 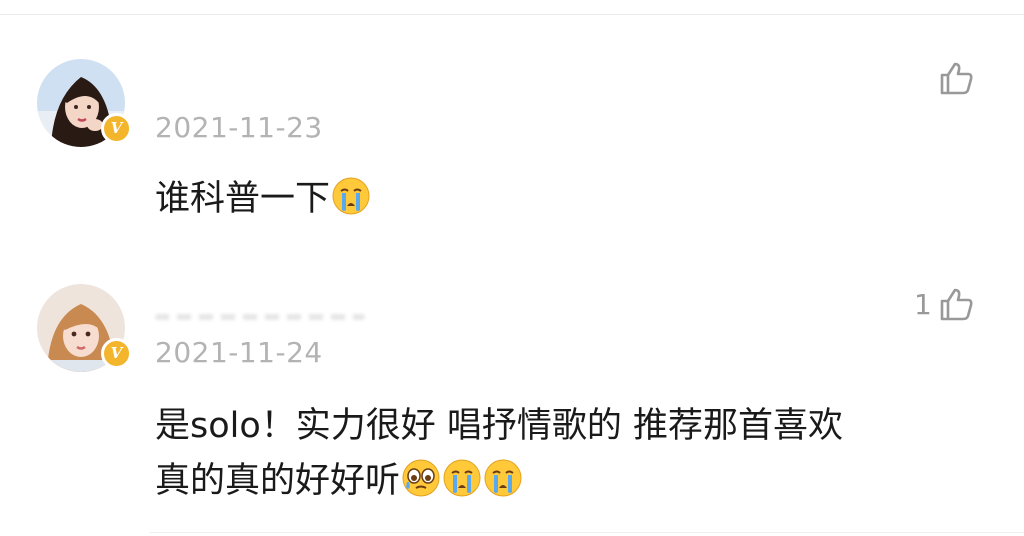 I want to click on comment-text-content: 谁科普一下, so click(x=243, y=199).